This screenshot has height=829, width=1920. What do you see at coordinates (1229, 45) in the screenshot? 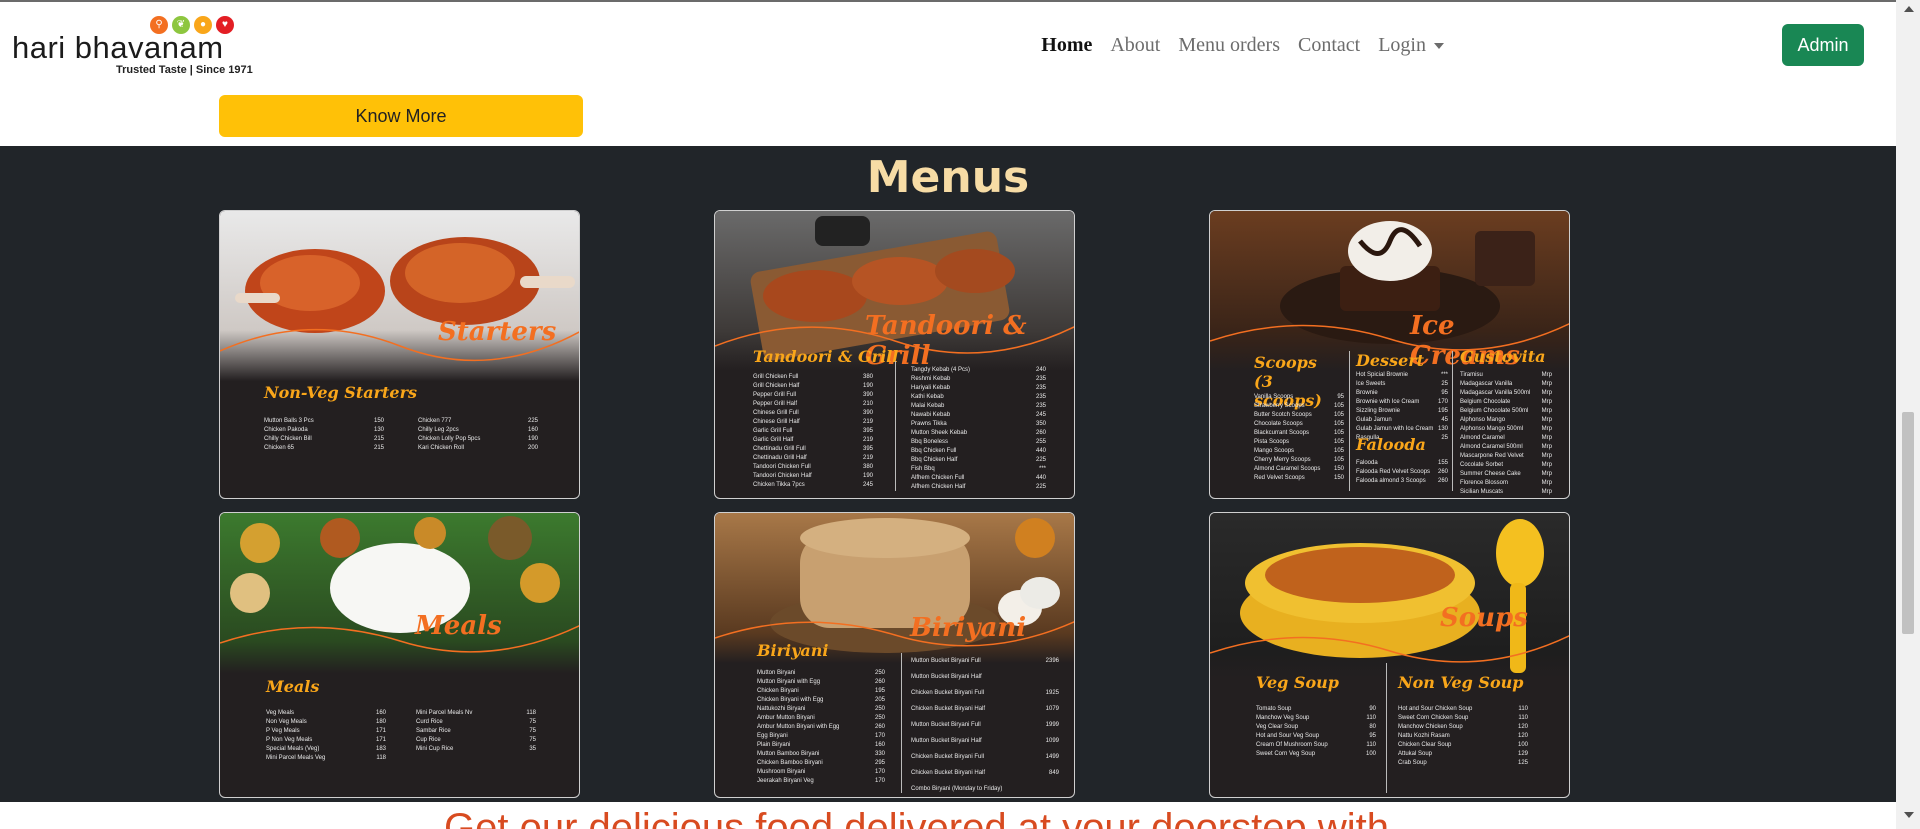
I see `nav-menu-orders: Menu orders` at bounding box center [1229, 45].